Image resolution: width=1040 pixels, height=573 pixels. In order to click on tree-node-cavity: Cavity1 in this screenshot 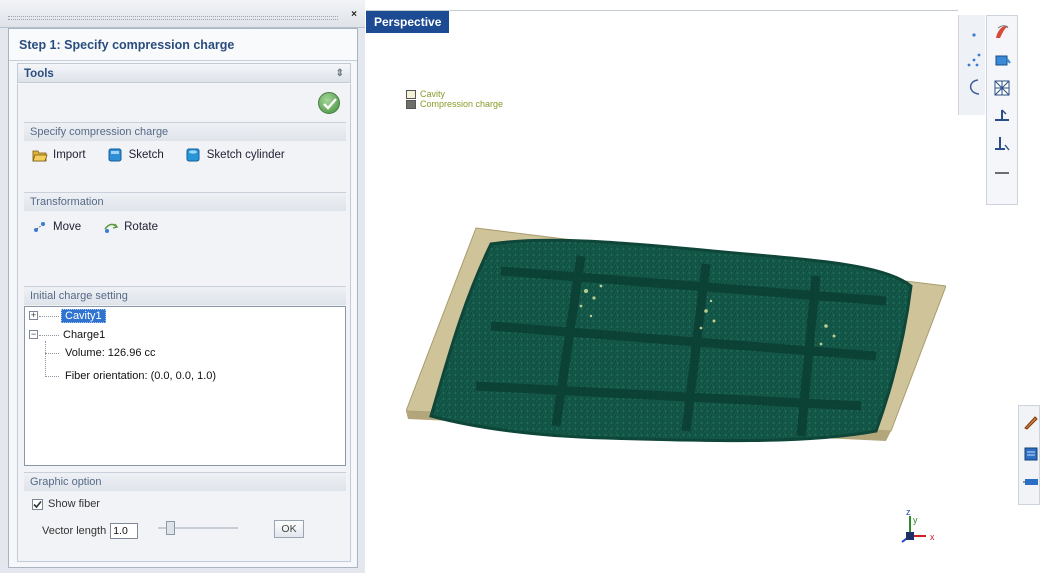, I will do `click(83, 316)`.